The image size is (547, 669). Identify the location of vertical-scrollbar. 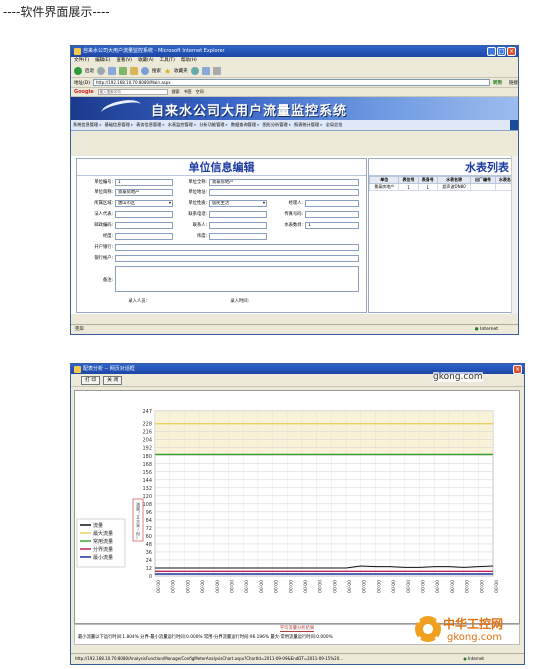
(514, 235).